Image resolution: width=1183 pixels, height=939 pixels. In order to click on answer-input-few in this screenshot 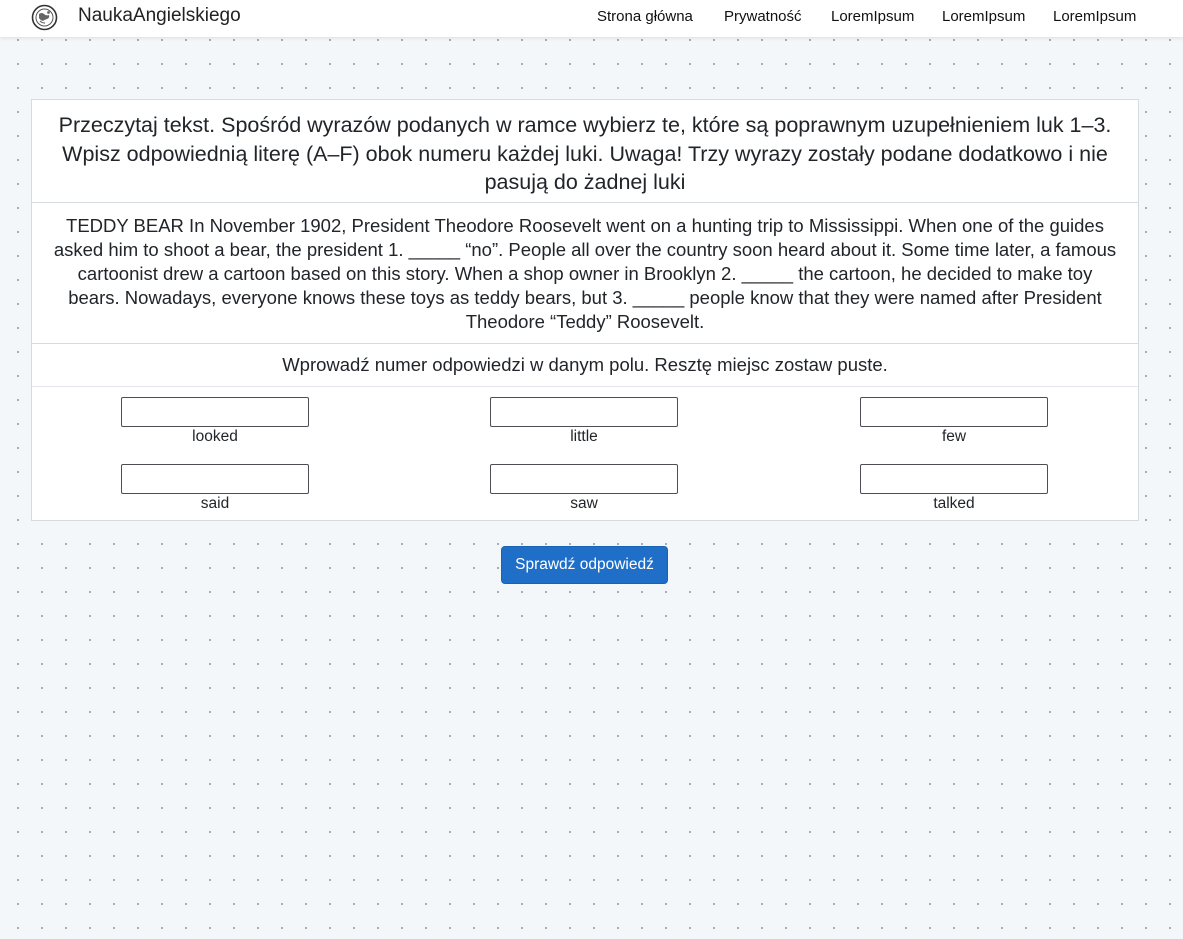, I will do `click(954, 412)`.